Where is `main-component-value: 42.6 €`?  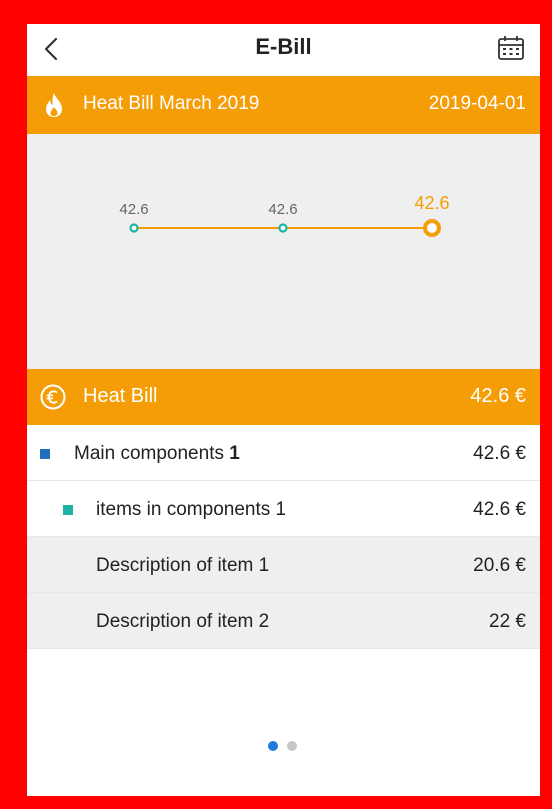 main-component-value: 42.6 € is located at coordinates (499, 453).